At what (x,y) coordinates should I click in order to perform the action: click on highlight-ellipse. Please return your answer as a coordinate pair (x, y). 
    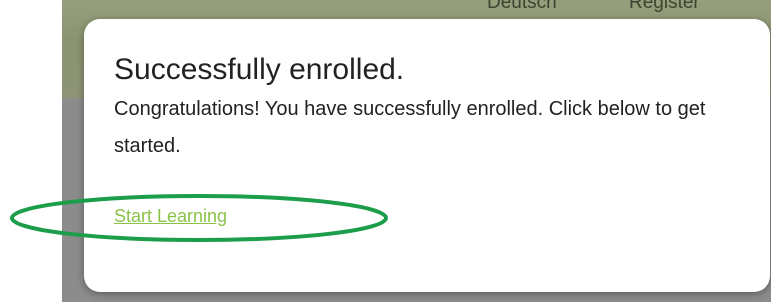
    Looking at the image, I should click on (199, 218).